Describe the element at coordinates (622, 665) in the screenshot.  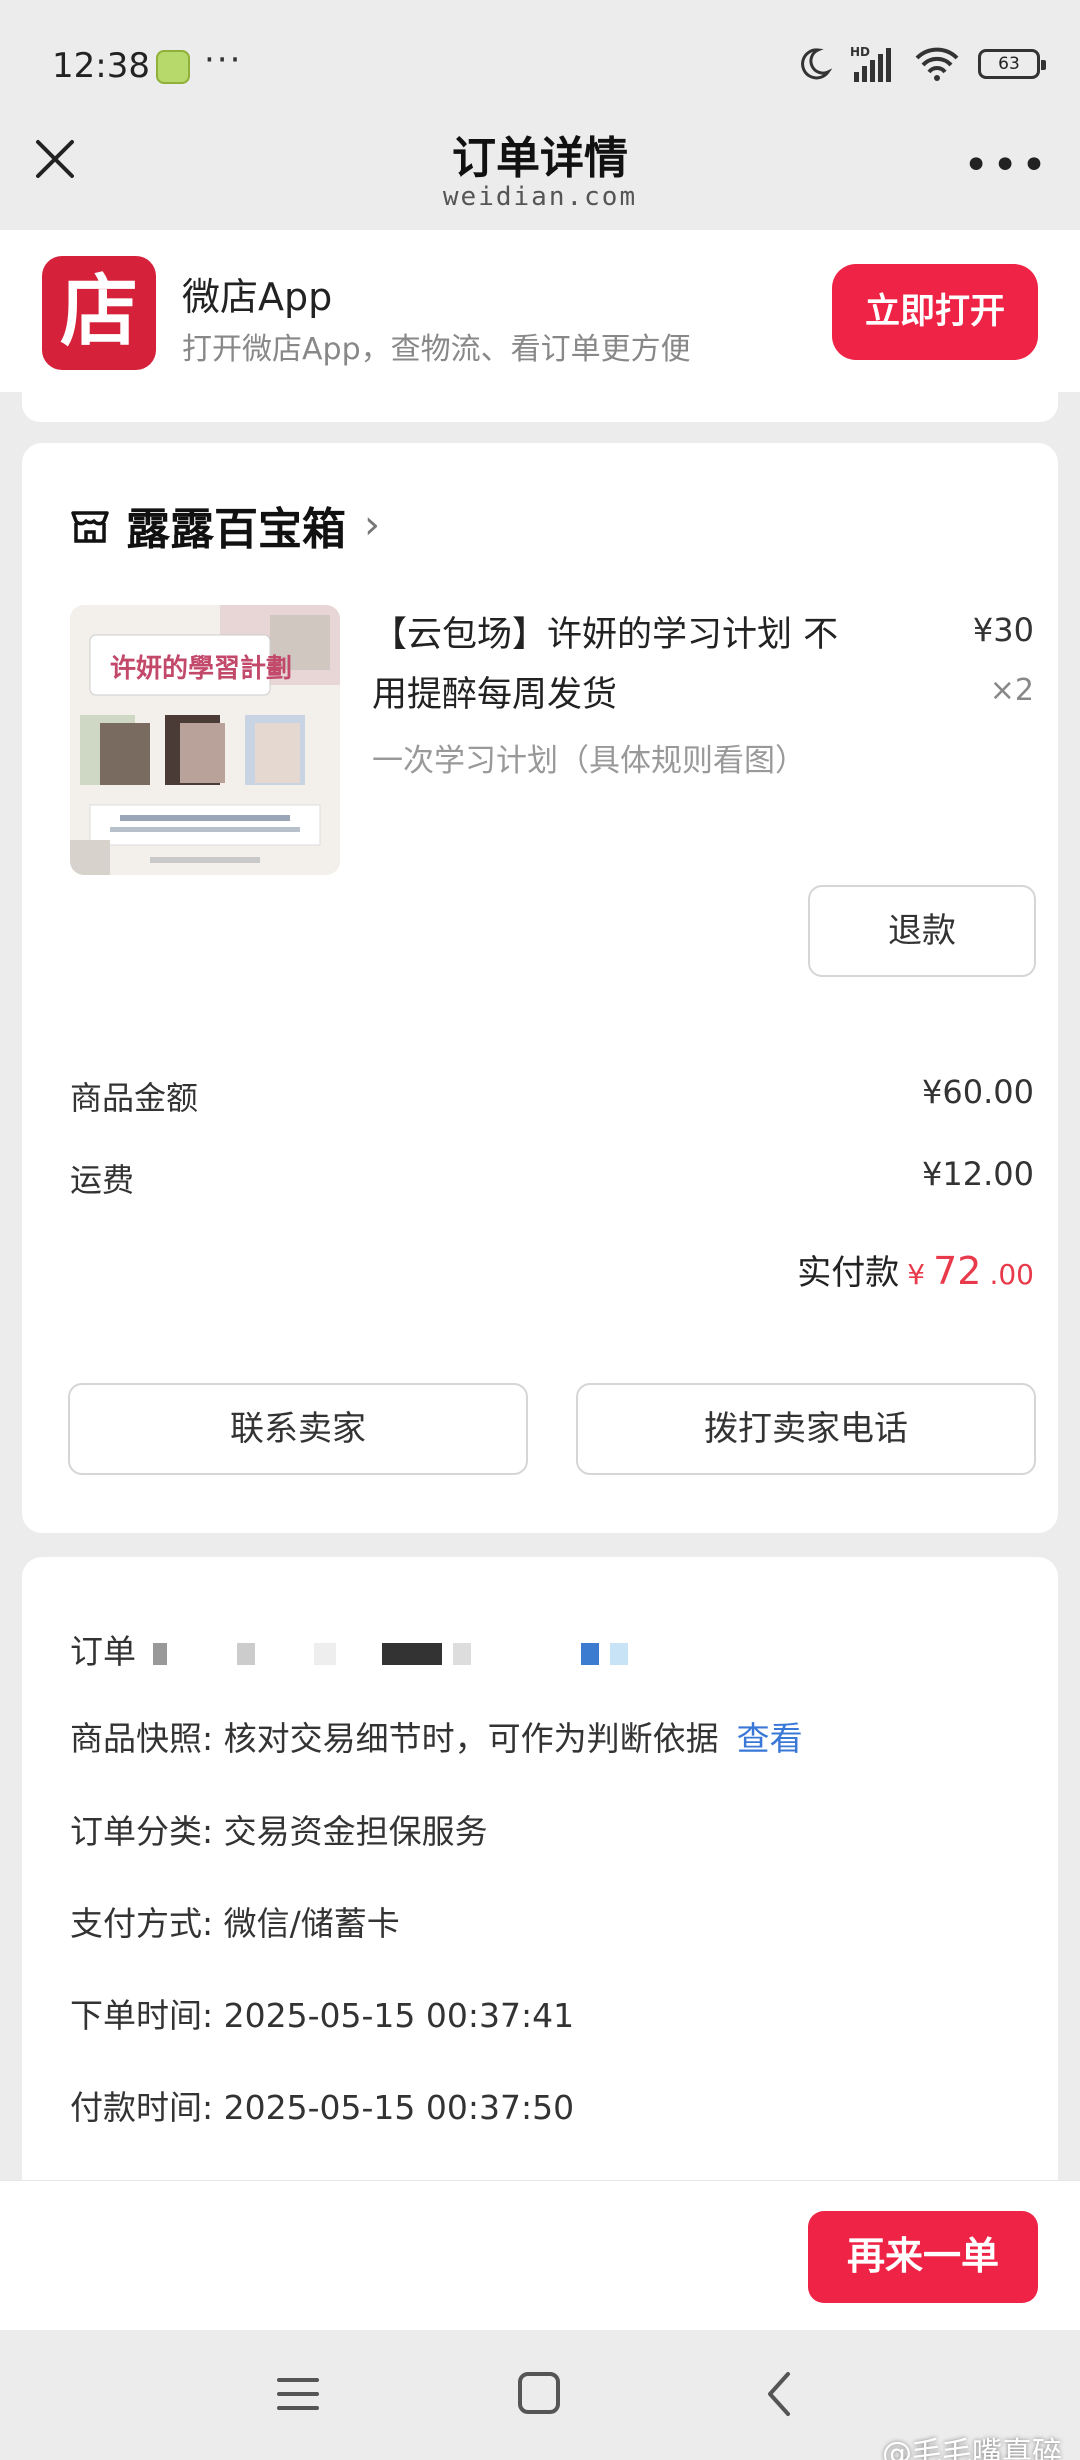
I see `product-title: 【云包场】许妍的学习计划 不用提醉每周发货` at that location.